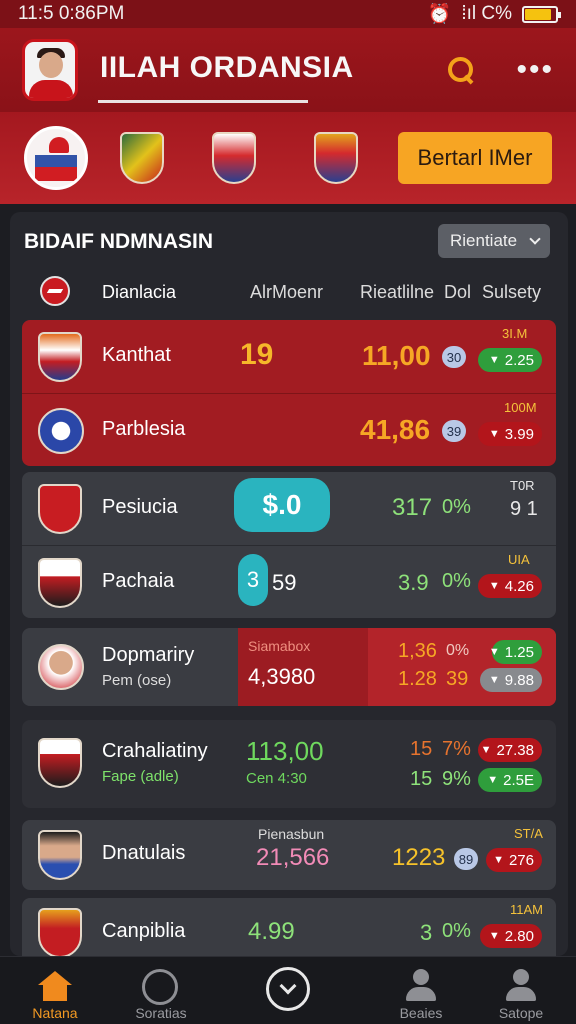  Describe the element at coordinates (138, 581) in the screenshot. I see `team-name: Pachaia` at that location.